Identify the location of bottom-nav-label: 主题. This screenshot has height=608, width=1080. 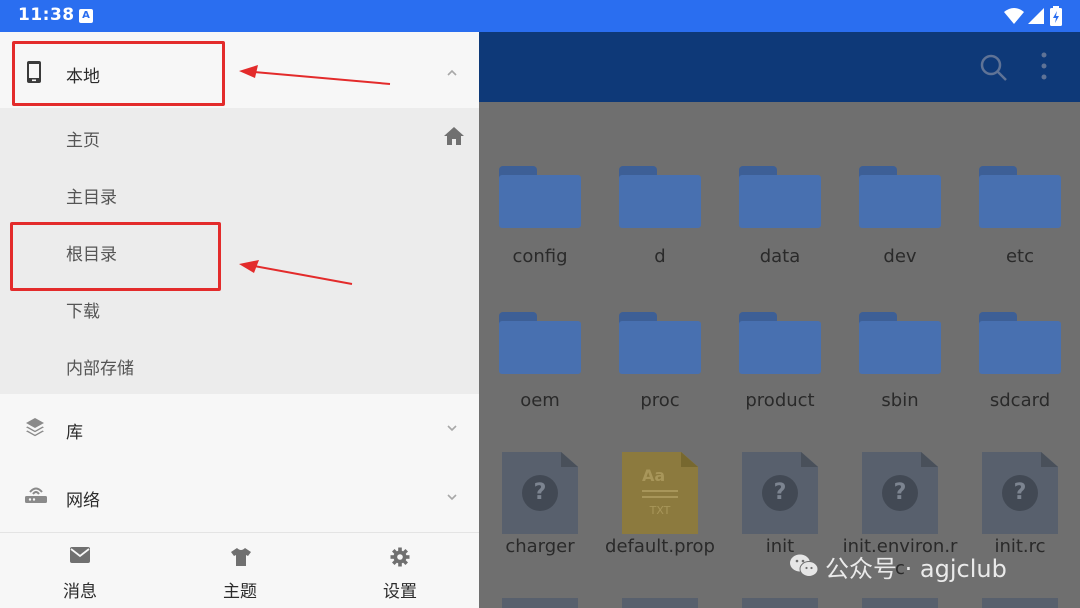
(240, 592).